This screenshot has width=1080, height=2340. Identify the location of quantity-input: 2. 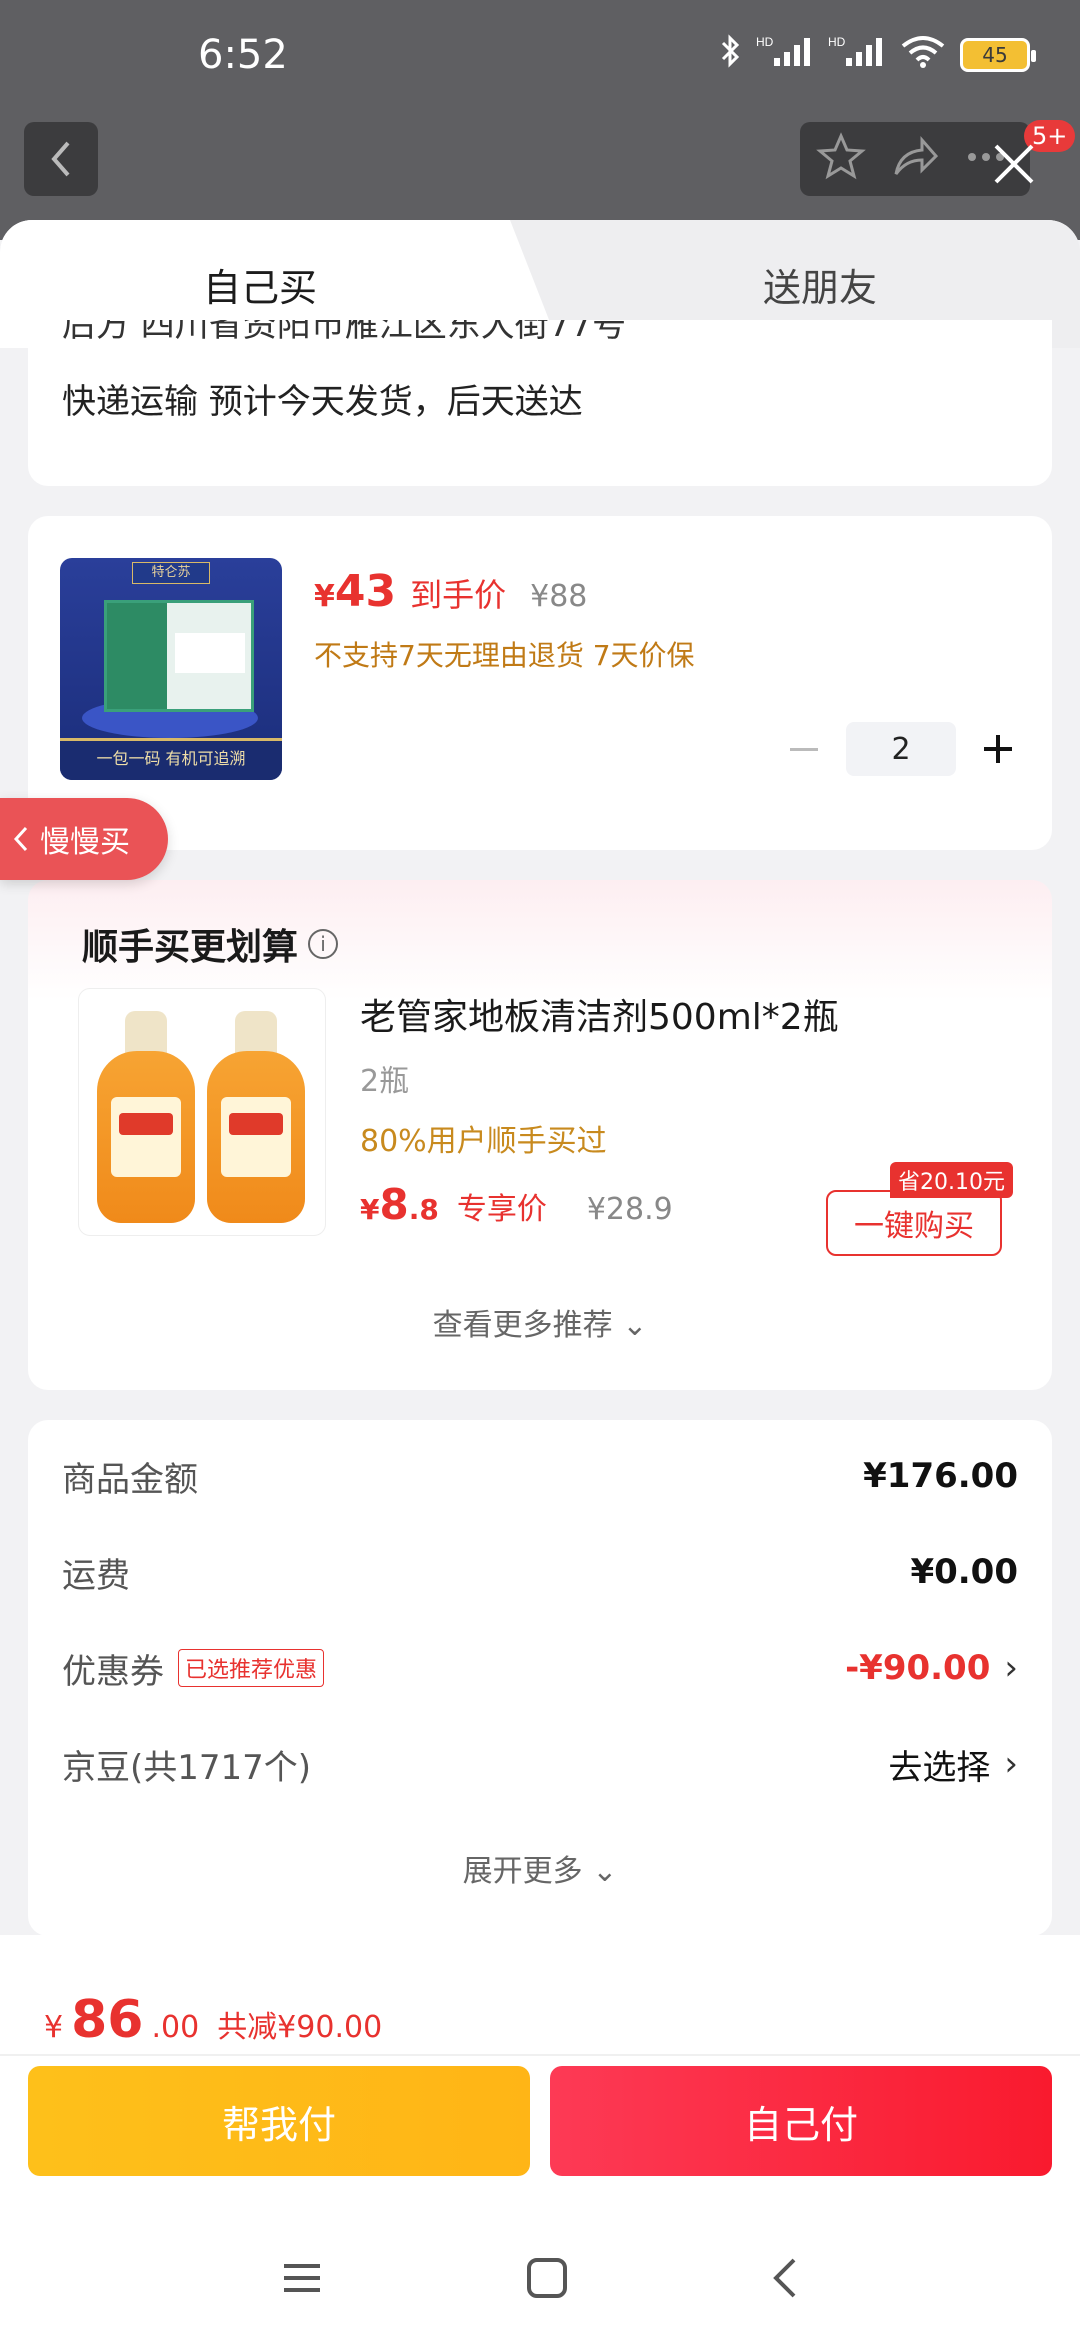
(901, 749).